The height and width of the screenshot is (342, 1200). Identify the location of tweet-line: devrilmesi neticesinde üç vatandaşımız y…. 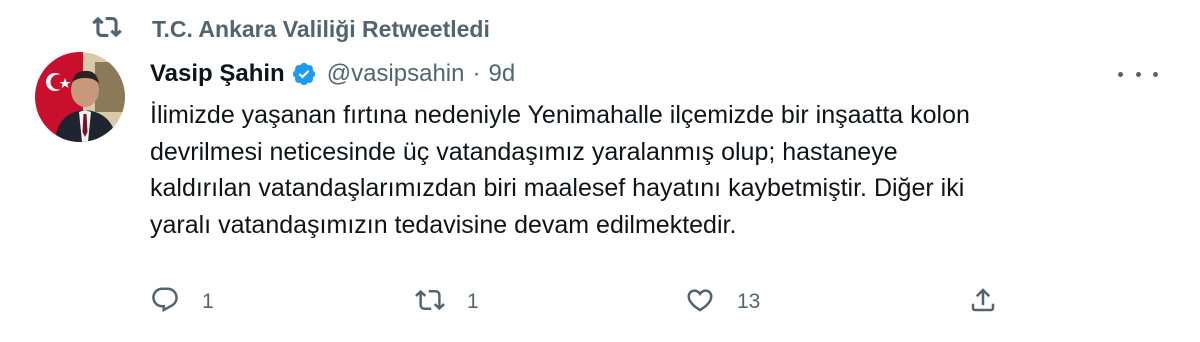
(524, 151).